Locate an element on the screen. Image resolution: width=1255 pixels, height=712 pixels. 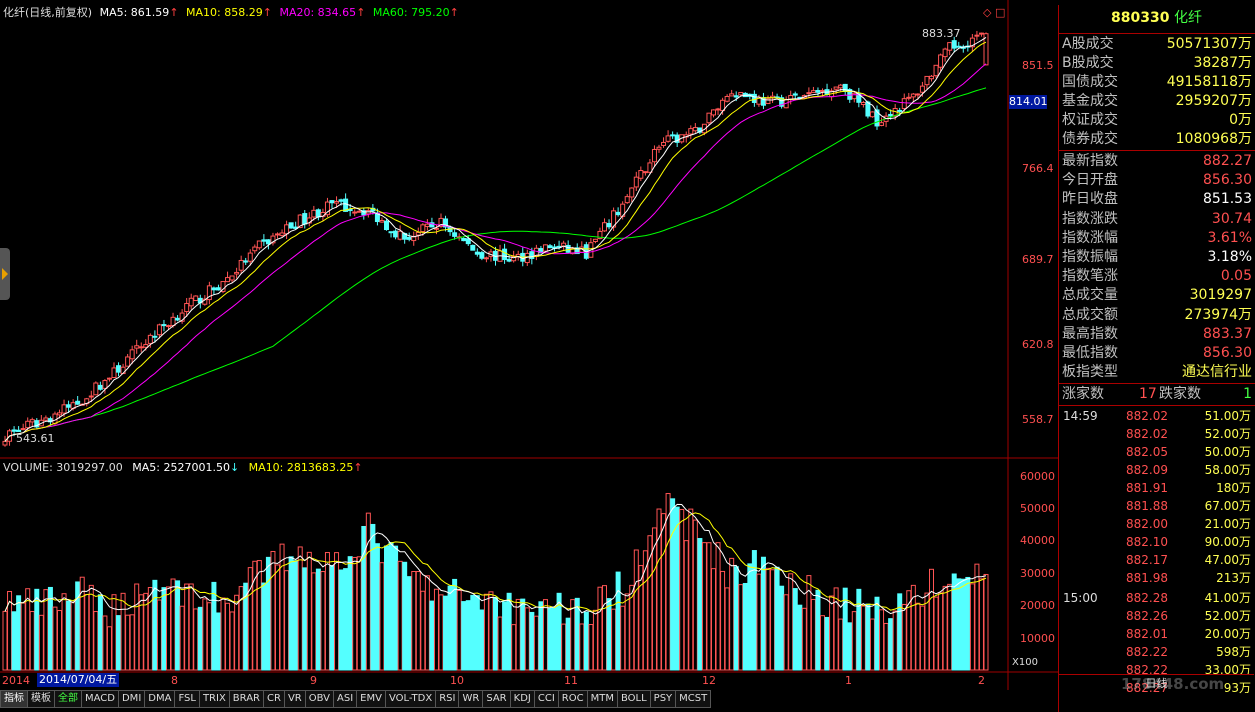
tab-psy: PSY is located at coordinates (663, 699).